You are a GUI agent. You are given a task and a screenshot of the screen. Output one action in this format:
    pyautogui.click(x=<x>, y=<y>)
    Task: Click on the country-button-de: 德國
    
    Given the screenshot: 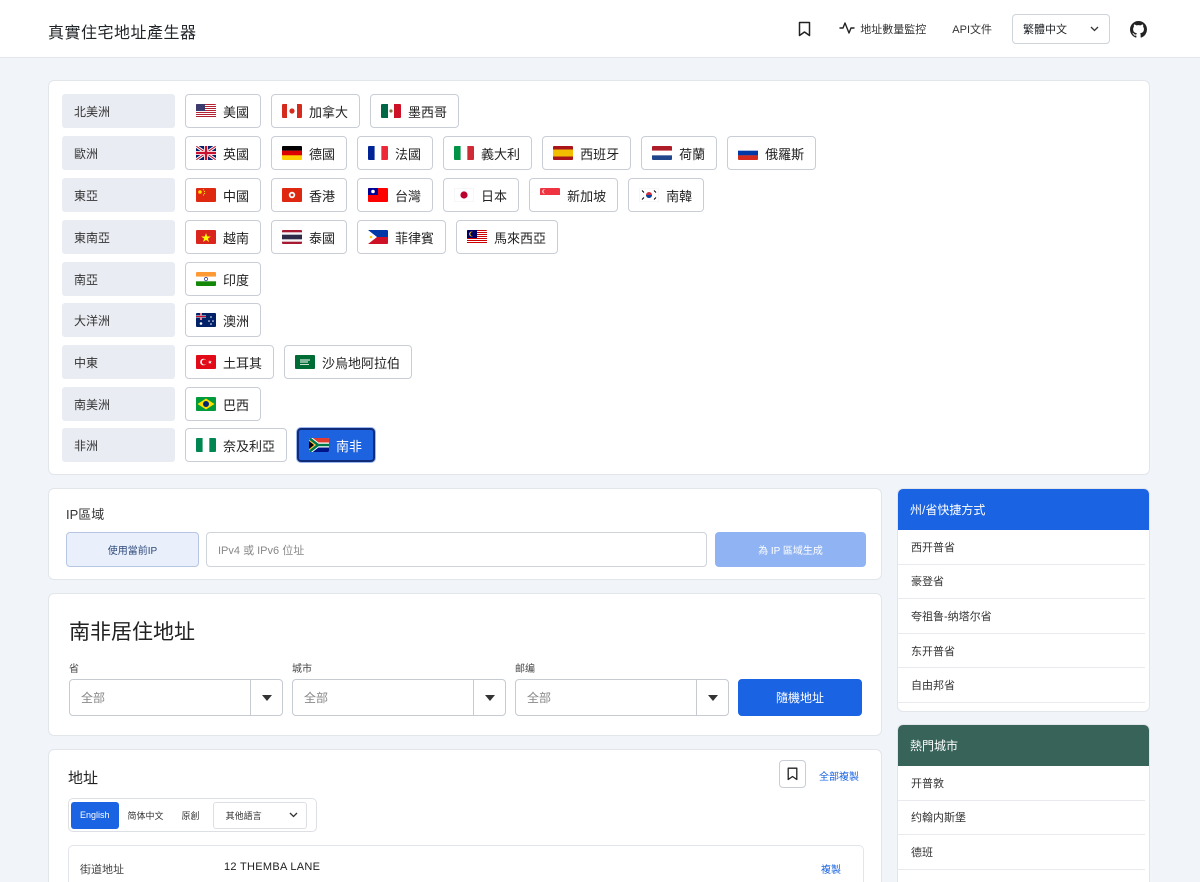 What is the action you would take?
    pyautogui.click(x=309, y=153)
    